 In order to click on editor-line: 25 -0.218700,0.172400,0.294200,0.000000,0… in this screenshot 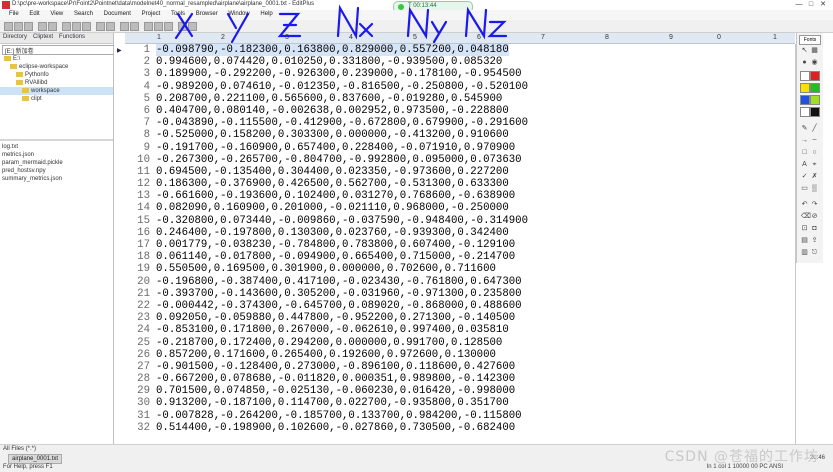, I will do `click(454, 343)`.